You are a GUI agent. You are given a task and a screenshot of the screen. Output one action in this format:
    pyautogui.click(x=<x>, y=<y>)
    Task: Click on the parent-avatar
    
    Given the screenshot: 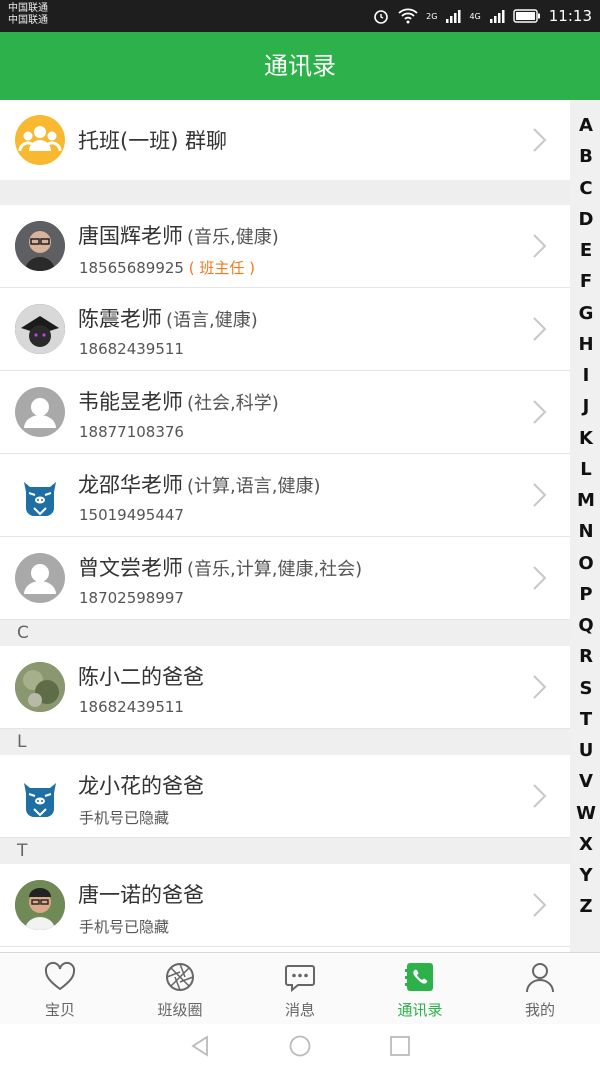 What is the action you would take?
    pyautogui.click(x=40, y=905)
    